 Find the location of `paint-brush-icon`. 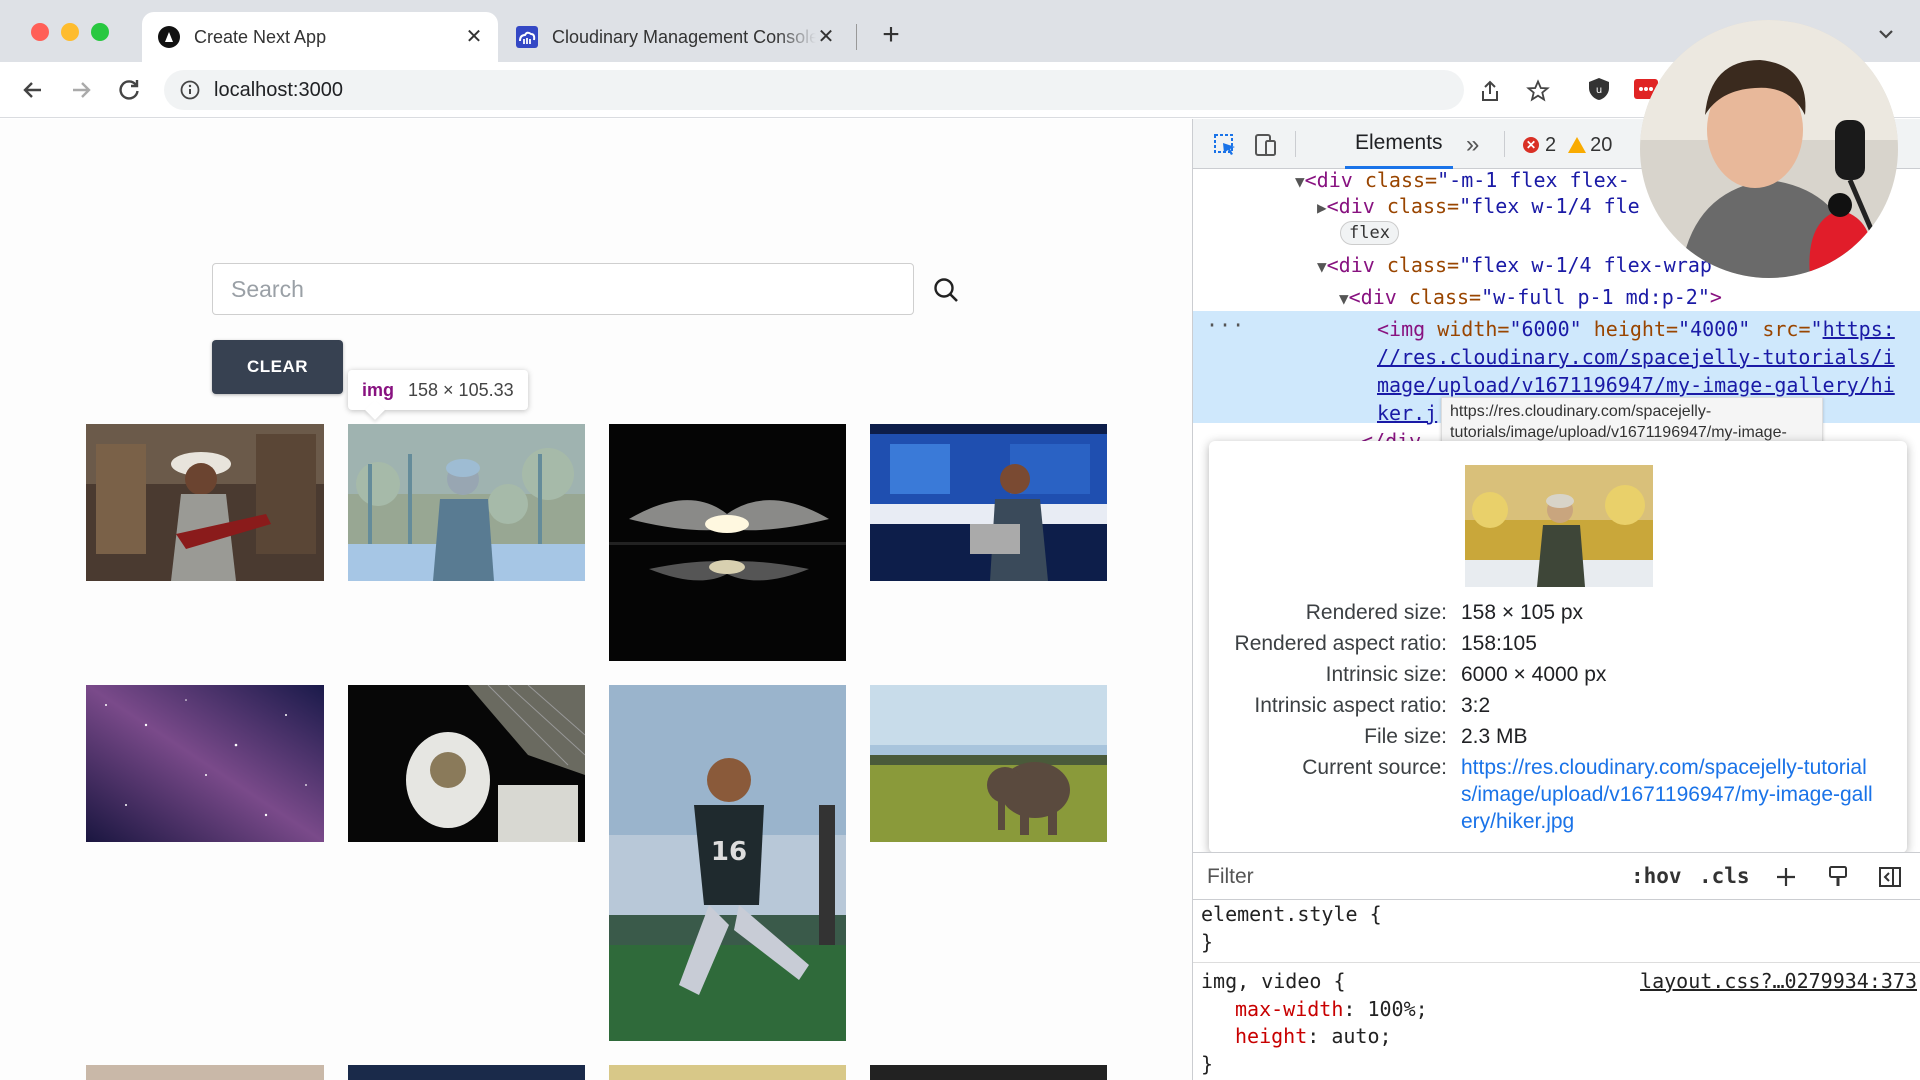

paint-brush-icon is located at coordinates (1838, 877).